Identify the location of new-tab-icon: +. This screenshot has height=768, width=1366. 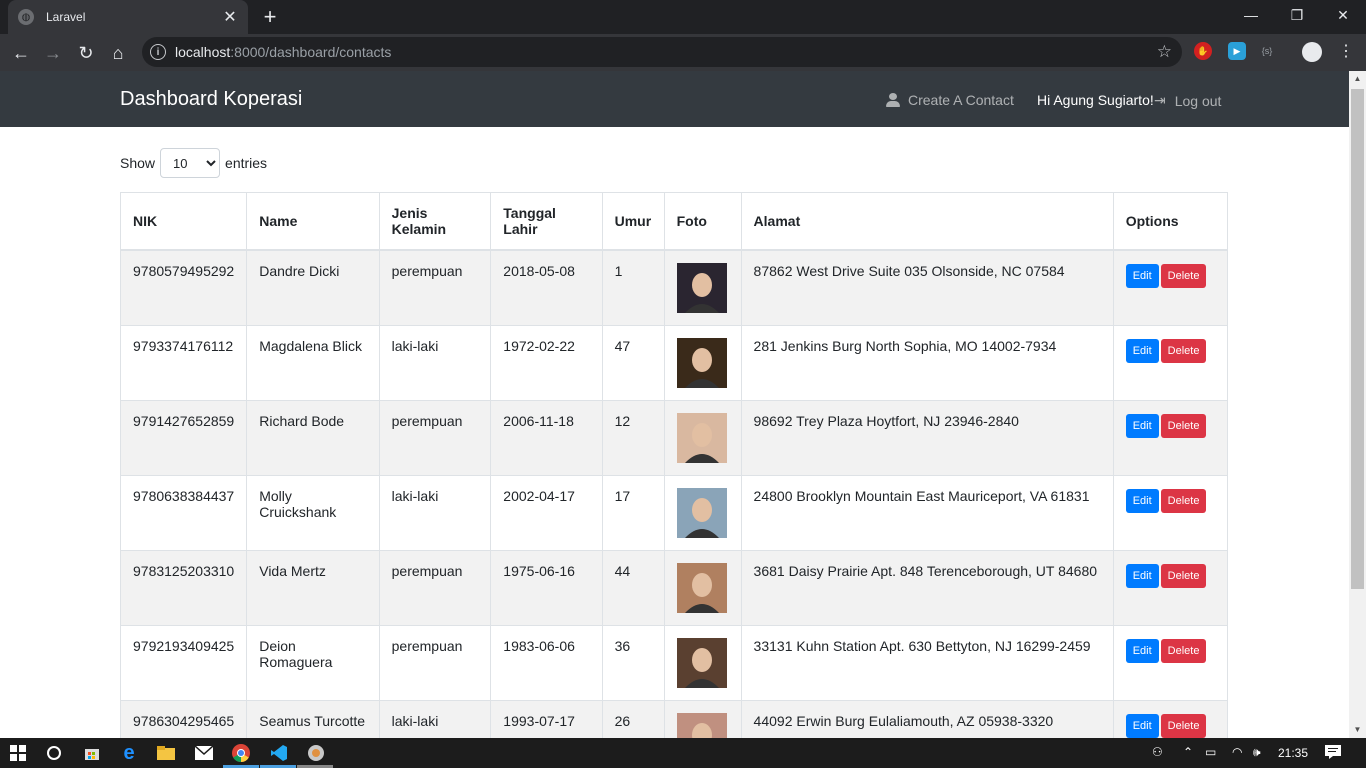
(270, 17).